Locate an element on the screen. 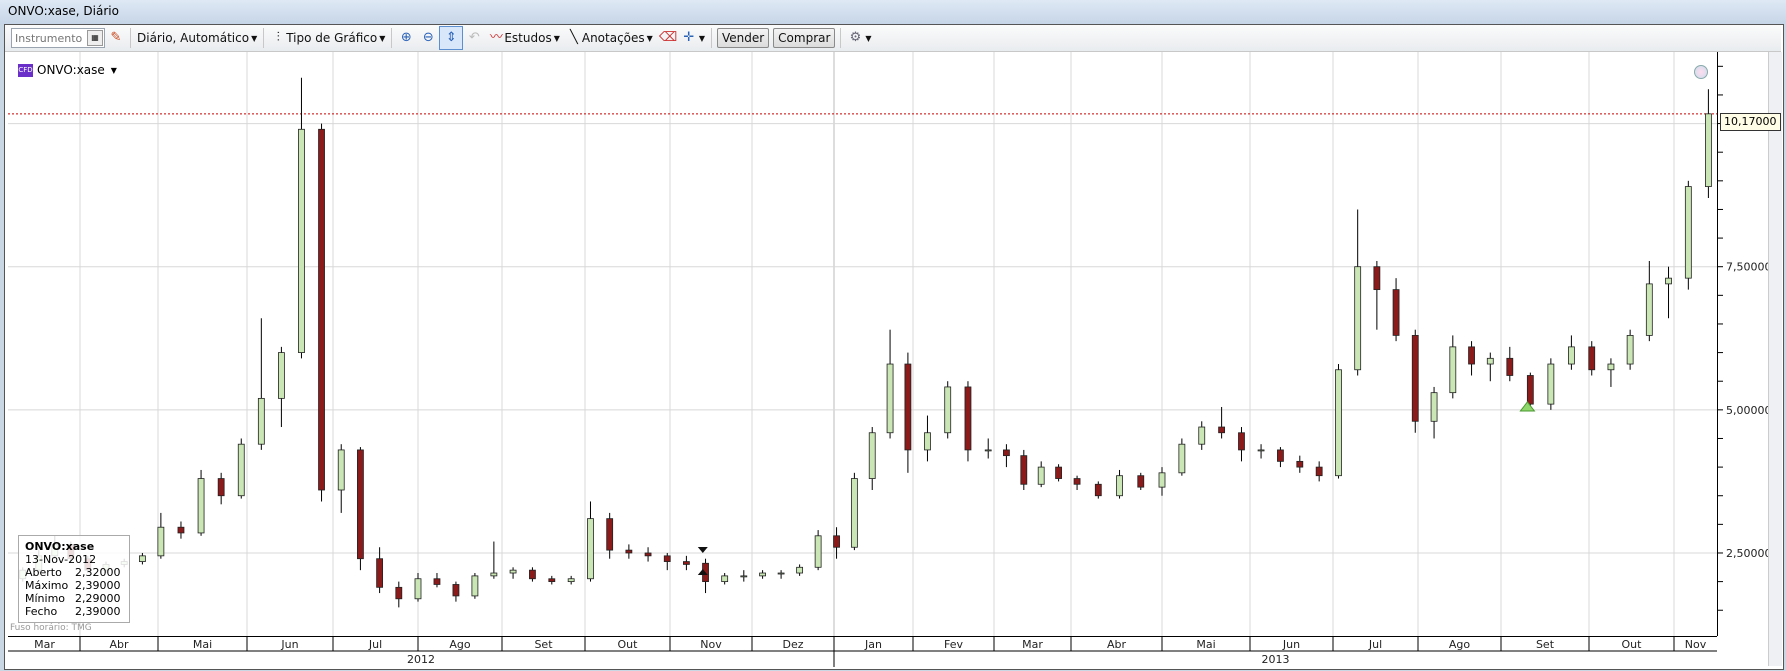 The width and height of the screenshot is (1786, 671). line-tool-icon: ╲ is located at coordinates (573, 37).